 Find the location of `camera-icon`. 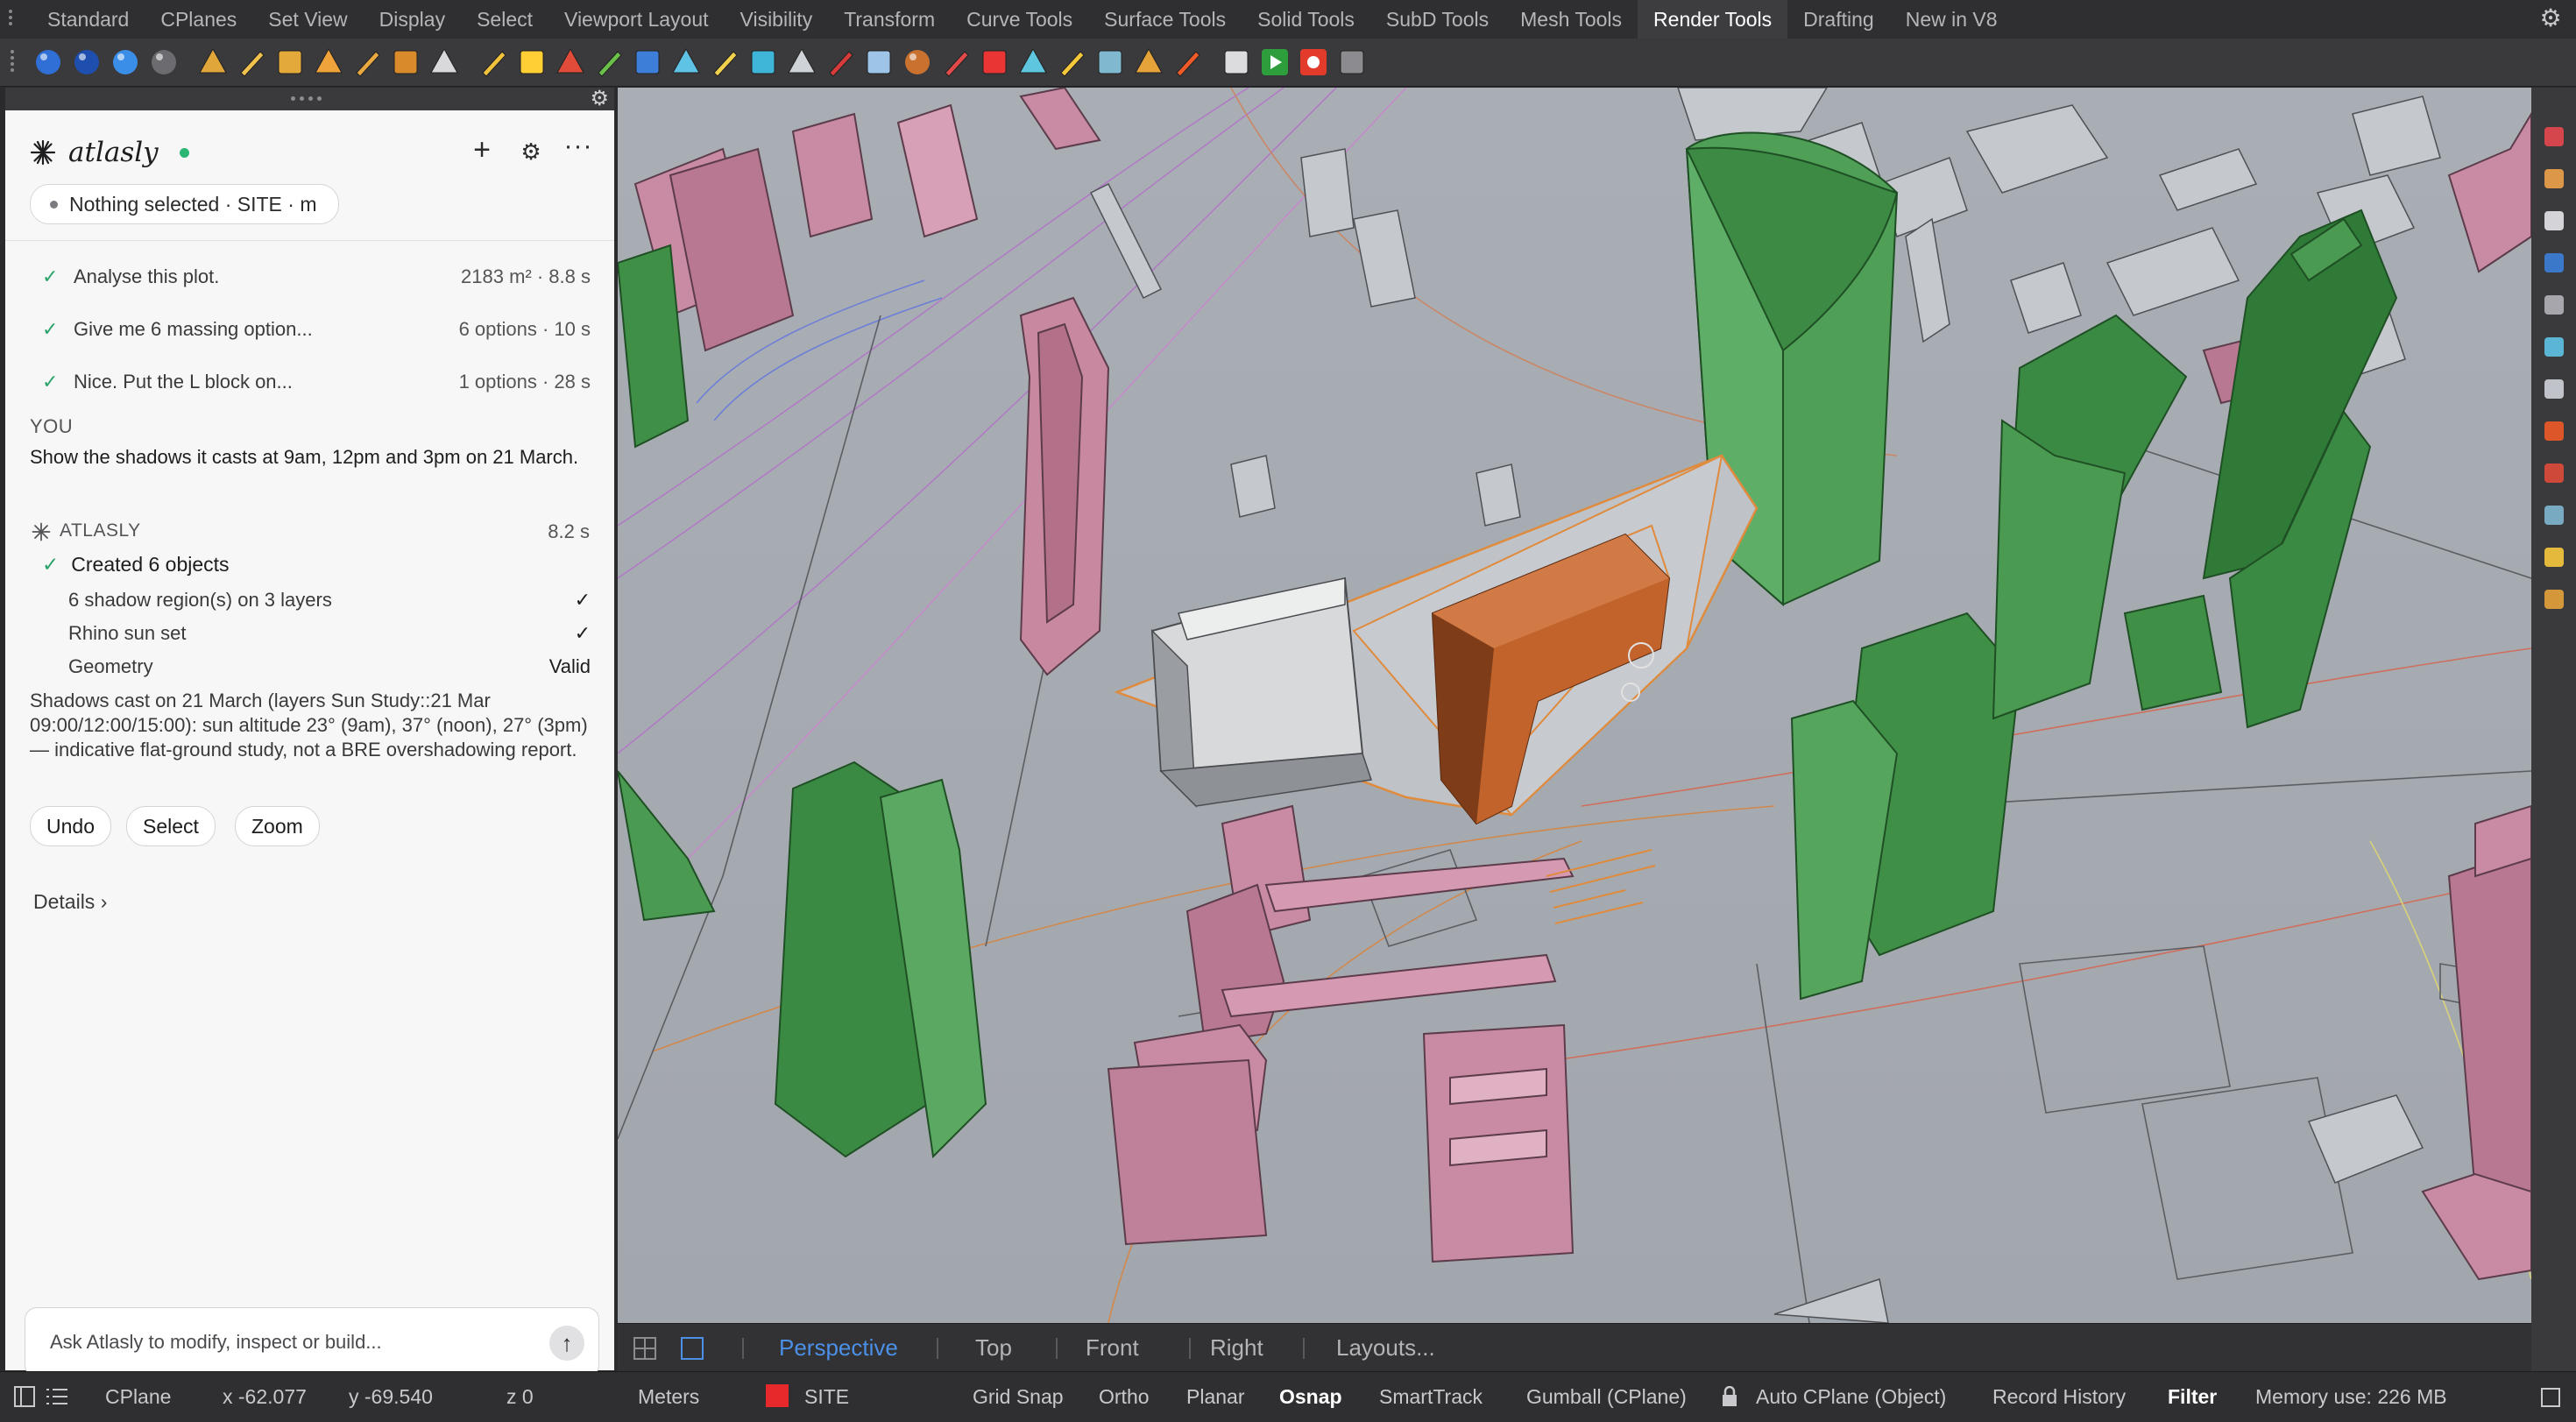

camera-icon is located at coordinates (2554, 305).